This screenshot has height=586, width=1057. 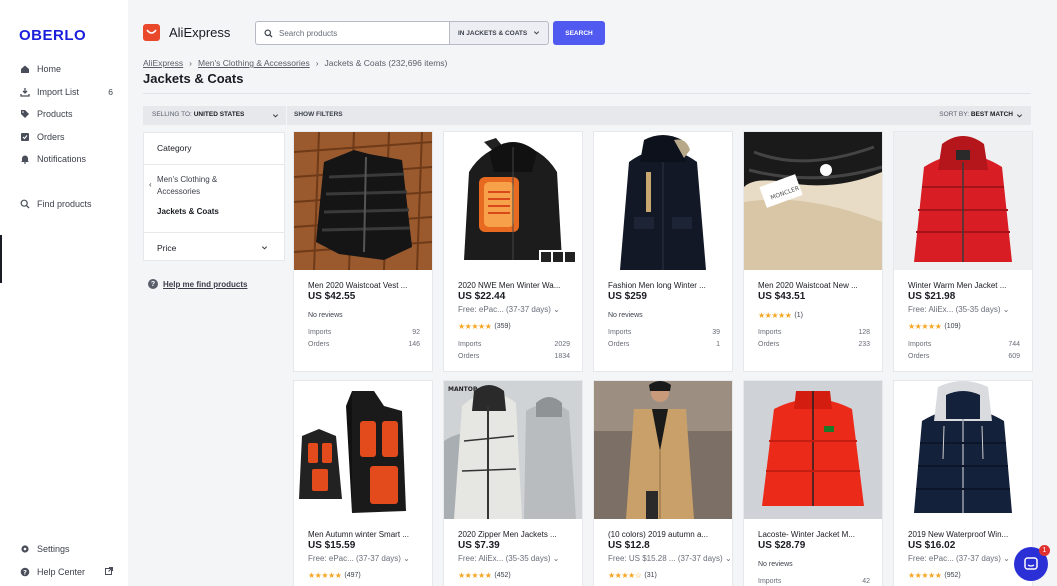 What do you see at coordinates (64, 572) in the screenshot?
I see `sidebar-item-help-center: ? Help Center` at bounding box center [64, 572].